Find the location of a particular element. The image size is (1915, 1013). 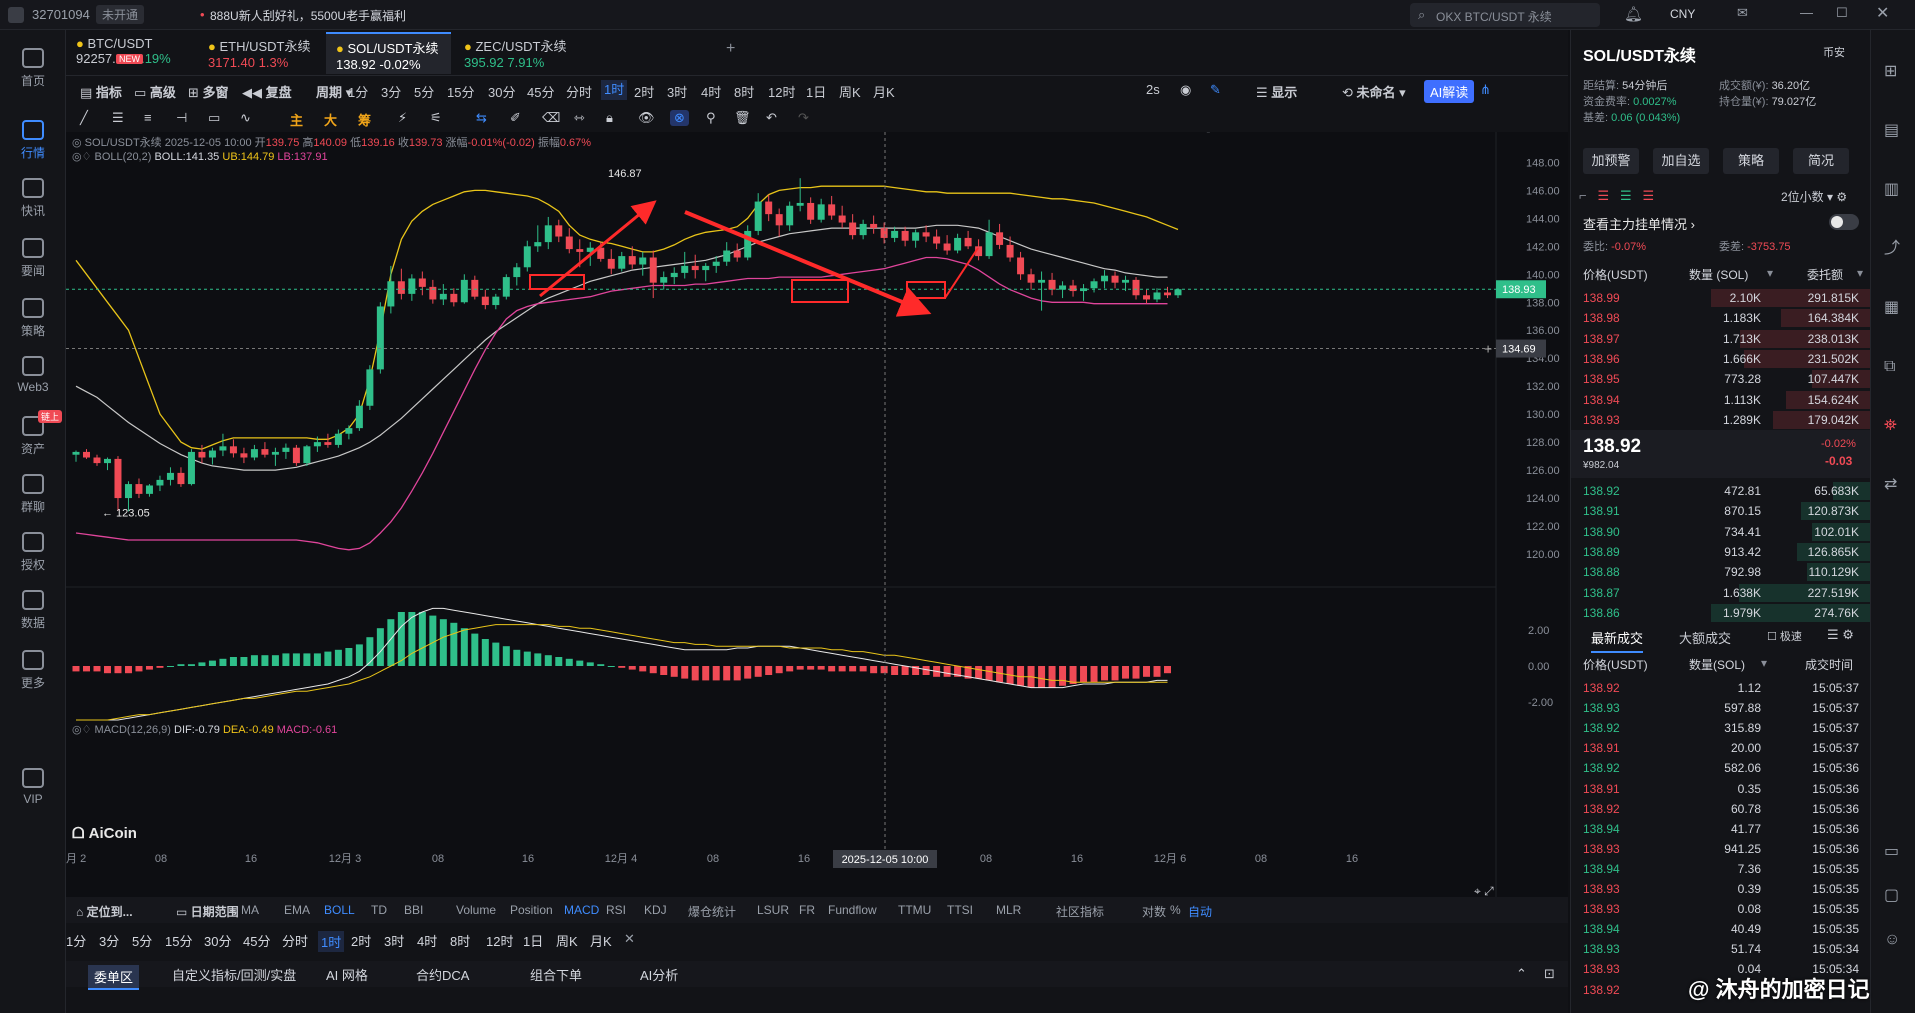

interval-7: 1时 is located at coordinates (614, 90).